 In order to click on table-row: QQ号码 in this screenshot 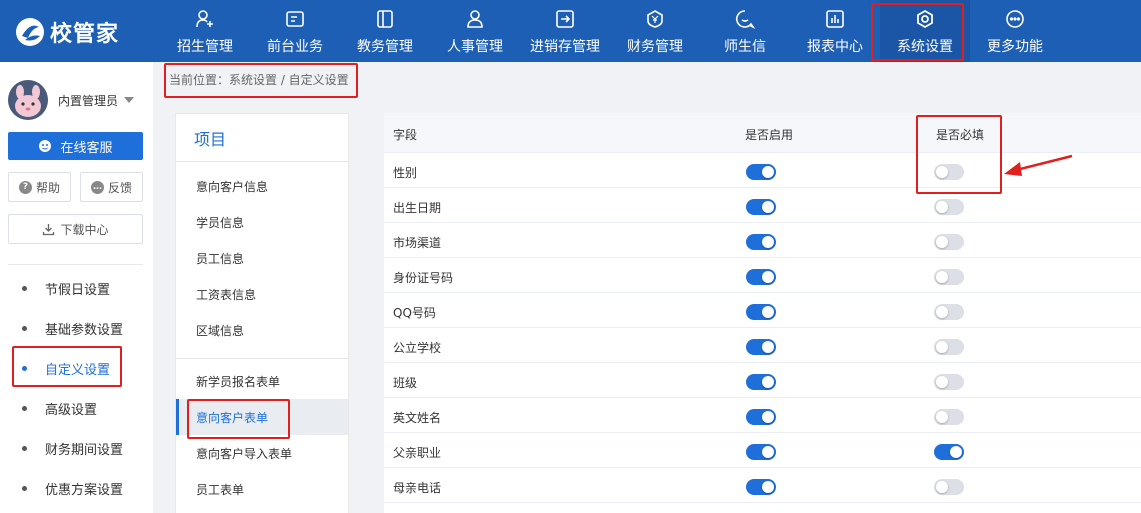, I will do `click(762, 310)`.